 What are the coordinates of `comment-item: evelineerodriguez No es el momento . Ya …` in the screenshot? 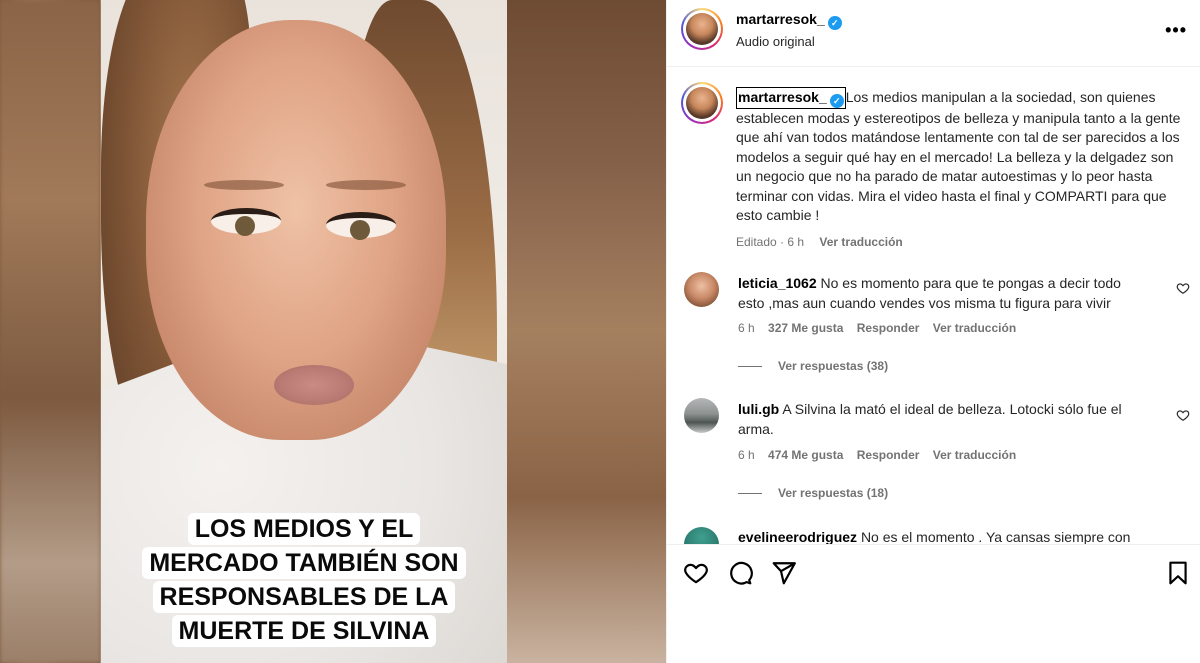 It's located at (933, 535).